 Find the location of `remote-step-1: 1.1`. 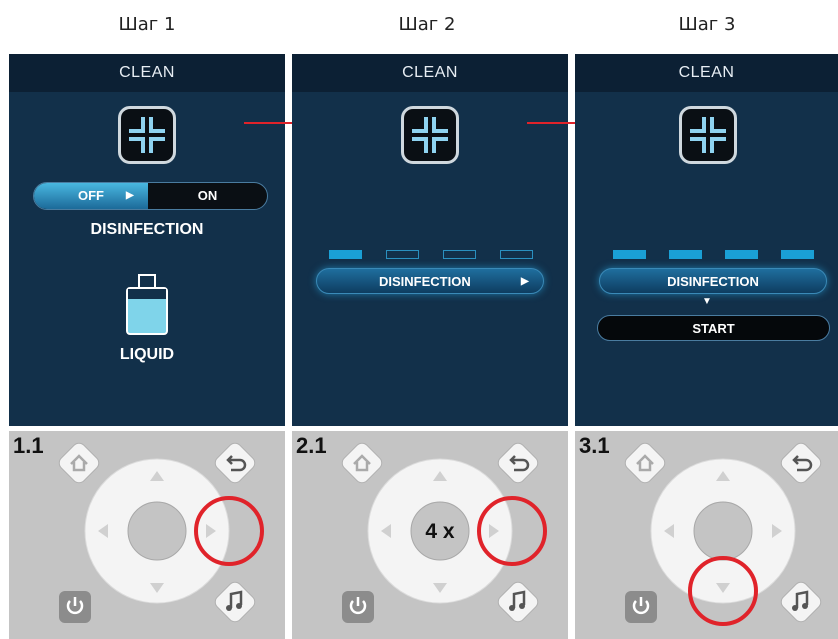

remote-step-1: 1.1 is located at coordinates (147, 535).